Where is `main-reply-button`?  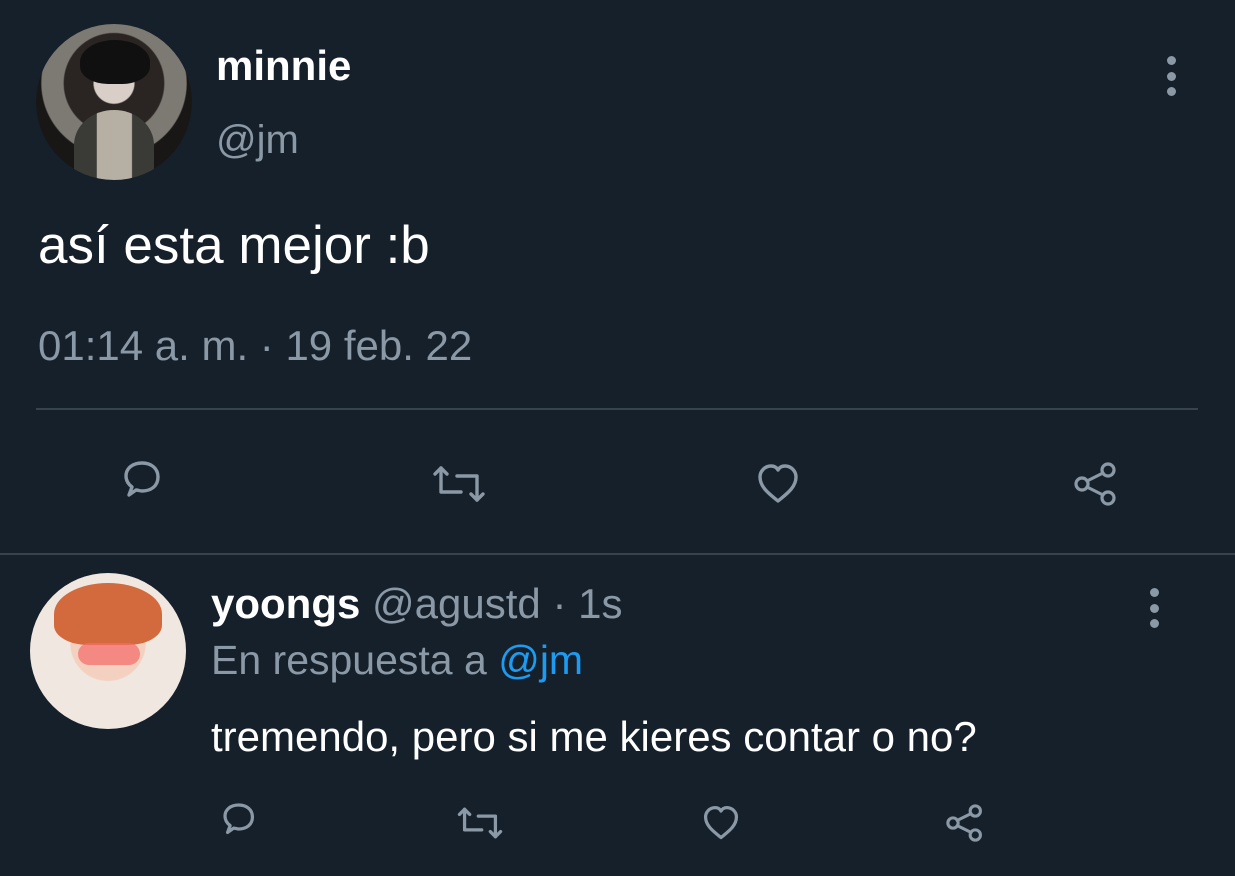
main-reply-button is located at coordinates (140, 484).